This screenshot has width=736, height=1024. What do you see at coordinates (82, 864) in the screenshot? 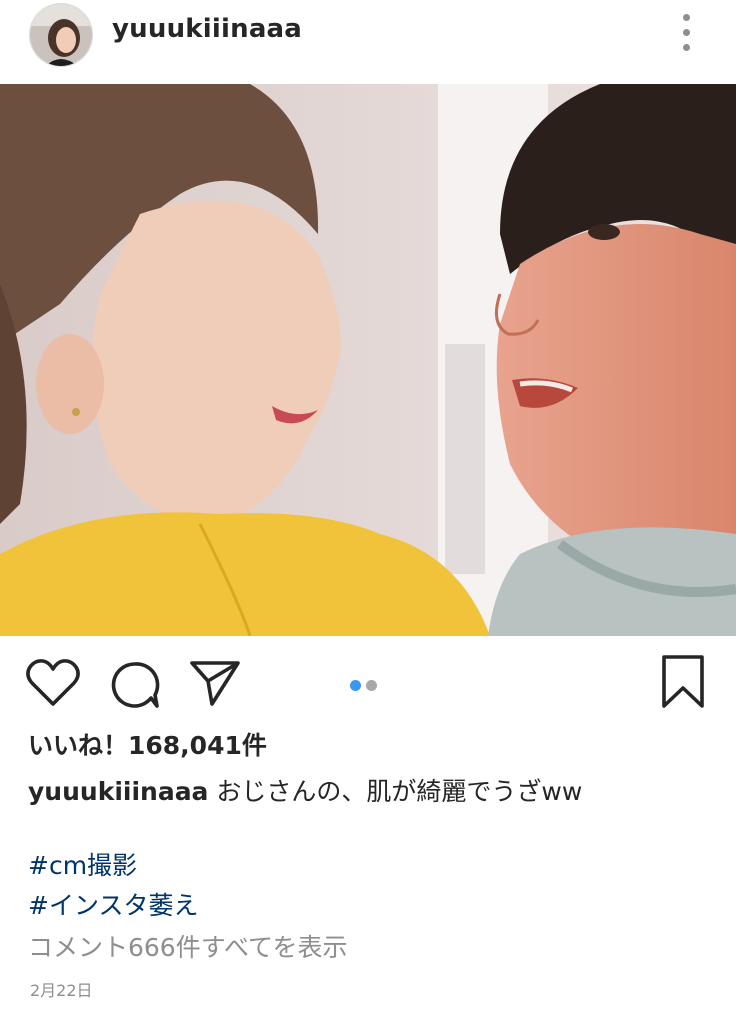
I see `hashtag-link: #cm撮影` at bounding box center [82, 864].